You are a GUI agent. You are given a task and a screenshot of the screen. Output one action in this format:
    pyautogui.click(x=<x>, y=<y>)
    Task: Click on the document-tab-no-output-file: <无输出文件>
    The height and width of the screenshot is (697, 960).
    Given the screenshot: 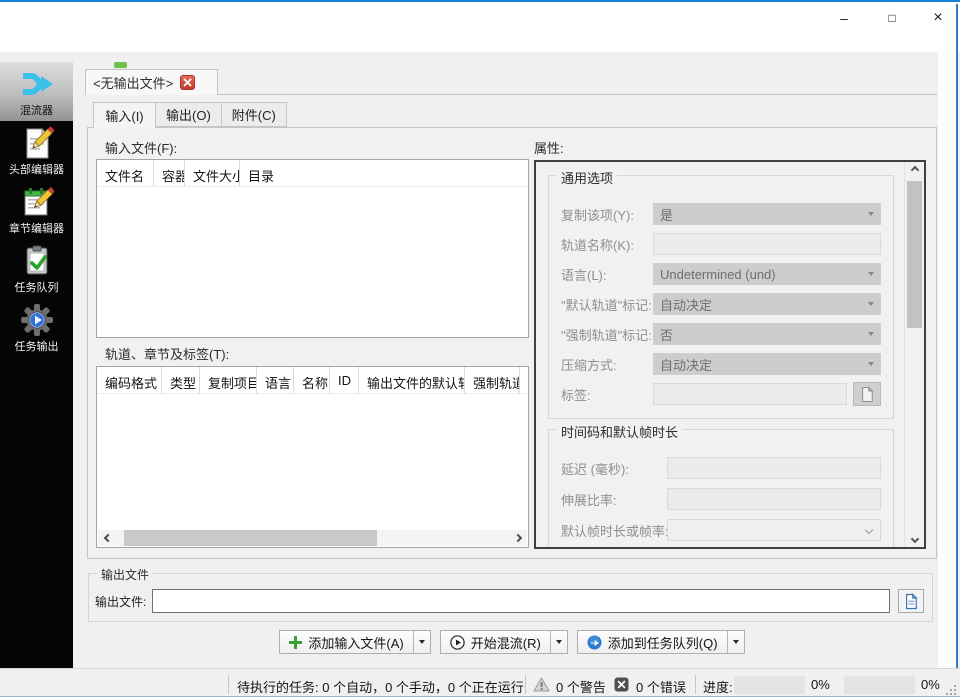 What is the action you would take?
    pyautogui.click(x=151, y=82)
    